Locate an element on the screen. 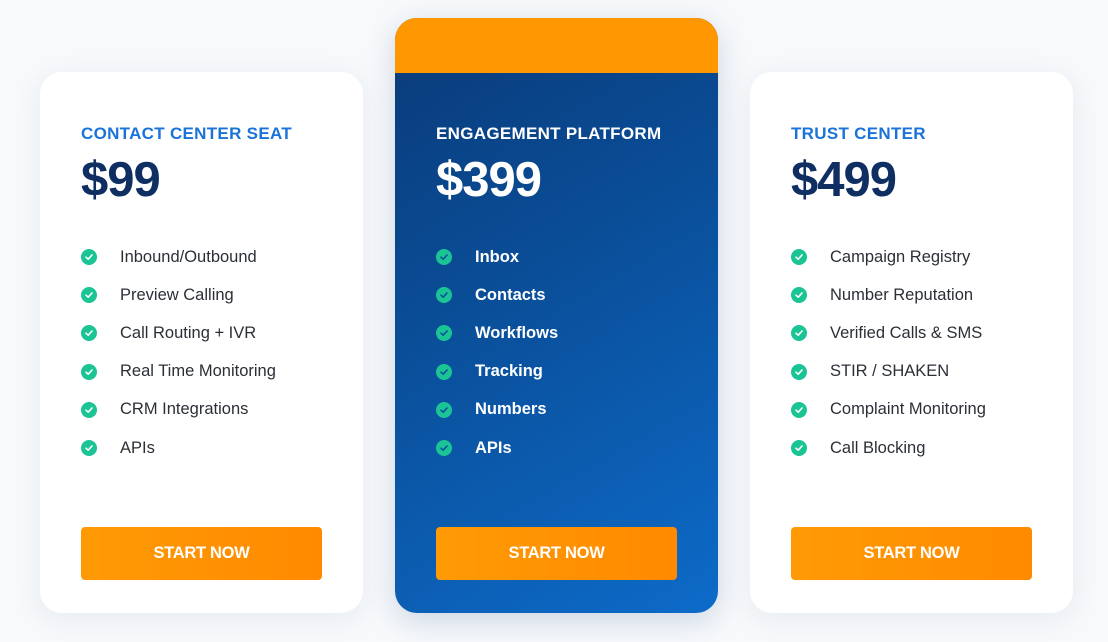 The height and width of the screenshot is (642, 1108). feature-label: Numbers is located at coordinates (511, 409).